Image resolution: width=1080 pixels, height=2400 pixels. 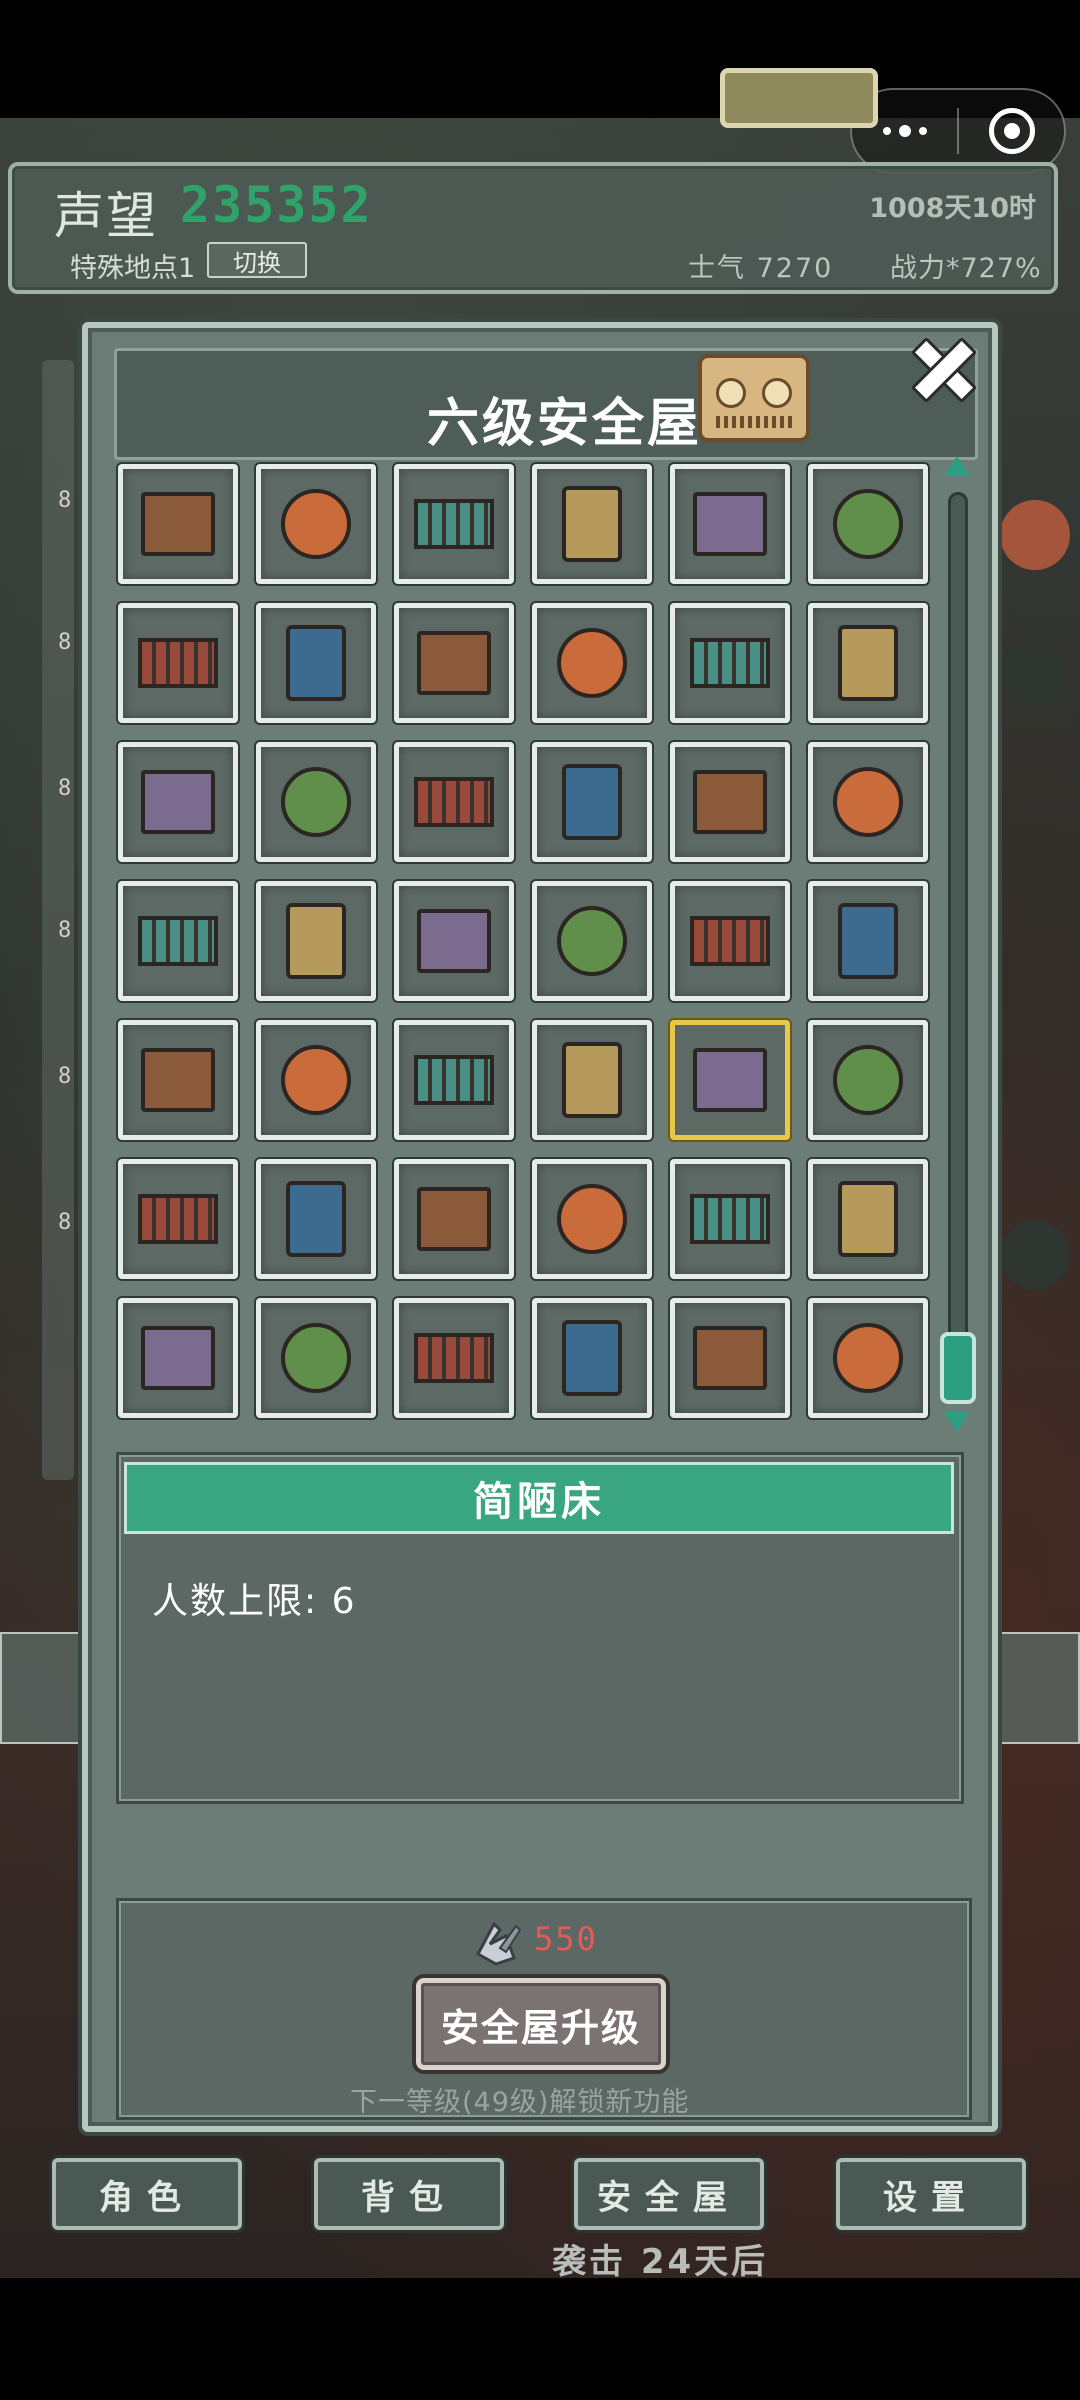 I want to click on reputation-label: 声望, so click(x=106, y=216).